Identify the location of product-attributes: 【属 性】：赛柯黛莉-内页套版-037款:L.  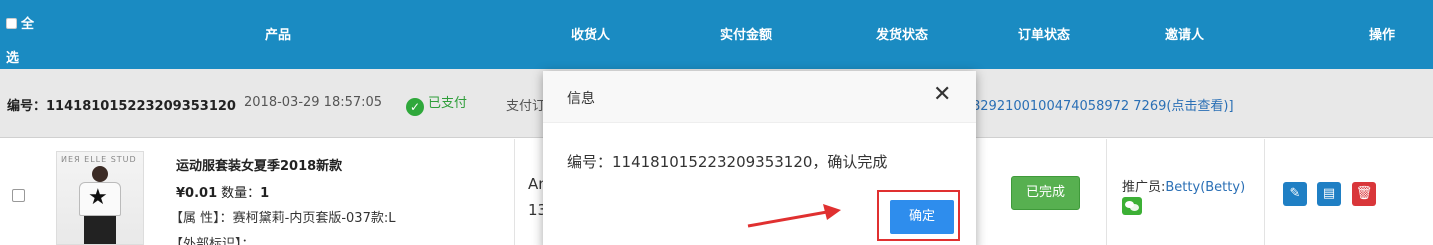
(283, 218).